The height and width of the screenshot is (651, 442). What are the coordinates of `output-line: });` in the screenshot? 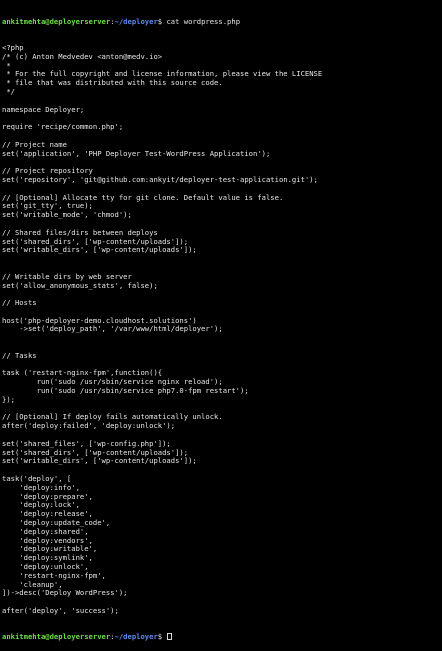 It's located at (8, 399).